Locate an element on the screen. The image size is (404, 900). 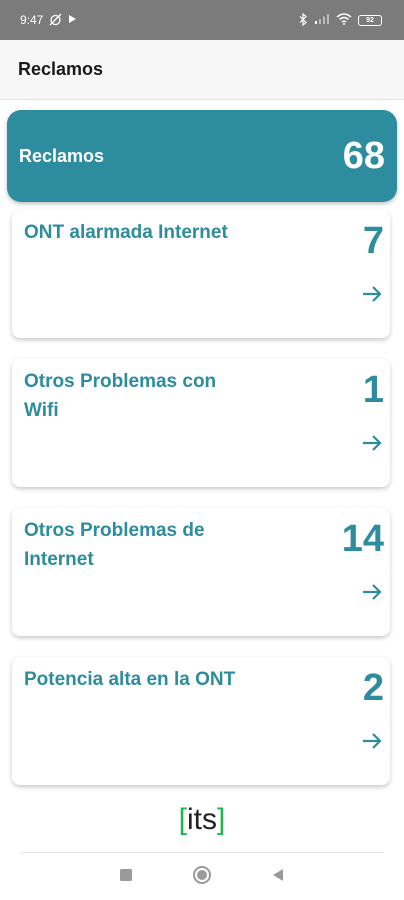
claim-card: Otros Problemas de Internet 14 is located at coordinates (201, 572).